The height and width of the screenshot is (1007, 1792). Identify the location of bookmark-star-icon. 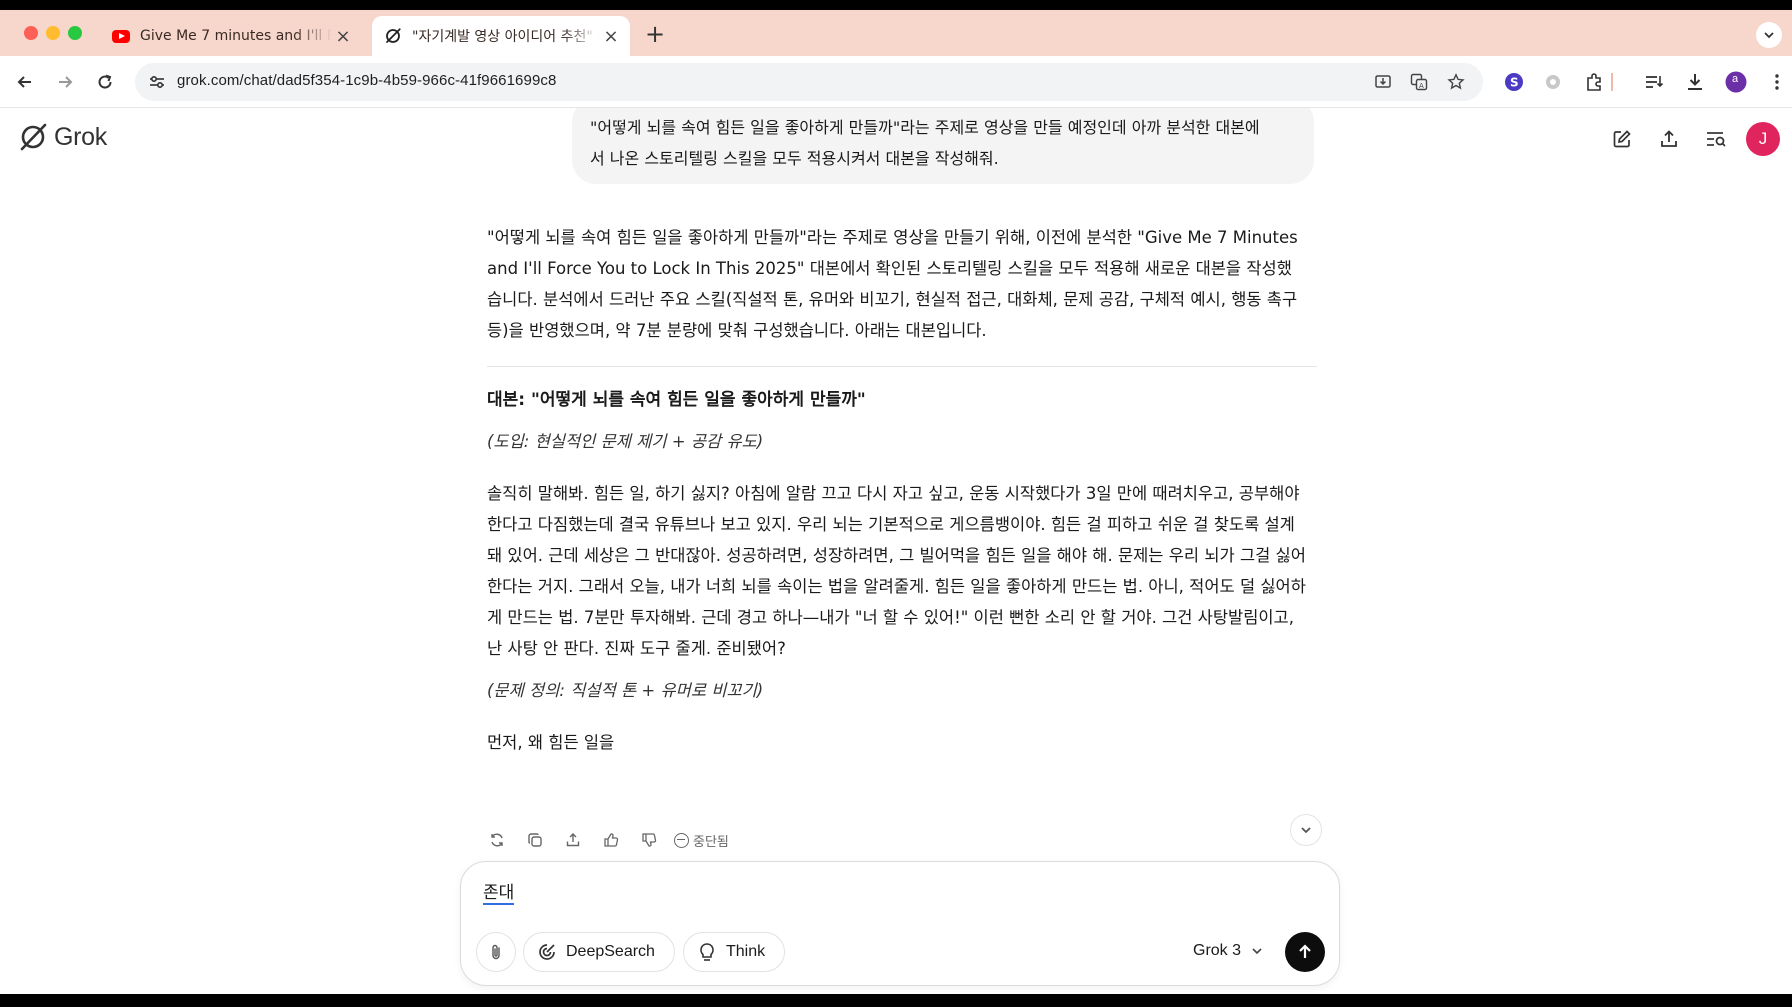
(1456, 82).